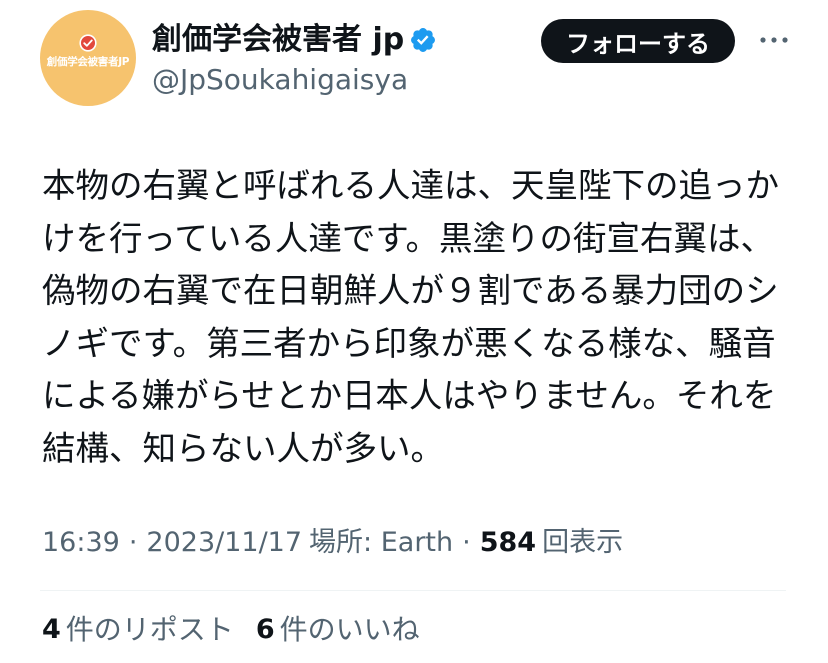 The image size is (828, 663). I want to click on tweet-date: 2023/11/17, so click(224, 542).